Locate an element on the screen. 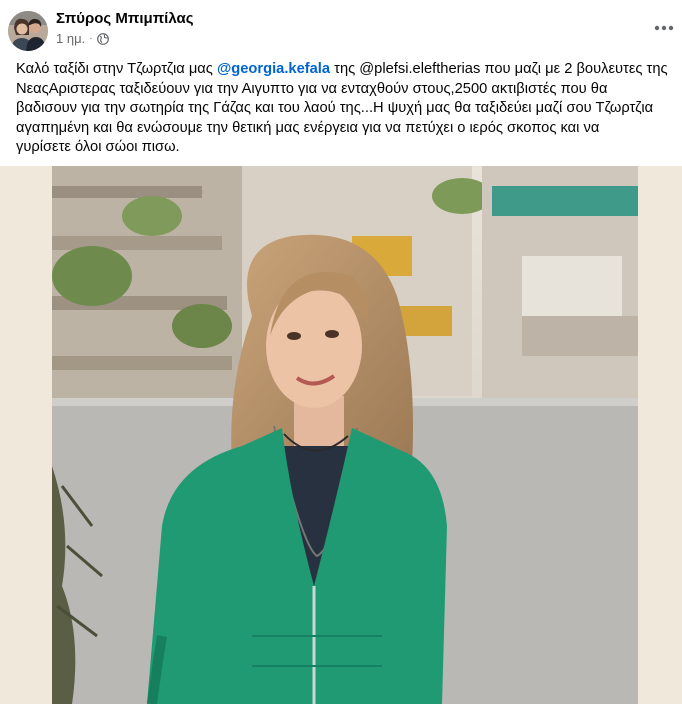  mention-link: @georgia.kefala is located at coordinates (273, 69).